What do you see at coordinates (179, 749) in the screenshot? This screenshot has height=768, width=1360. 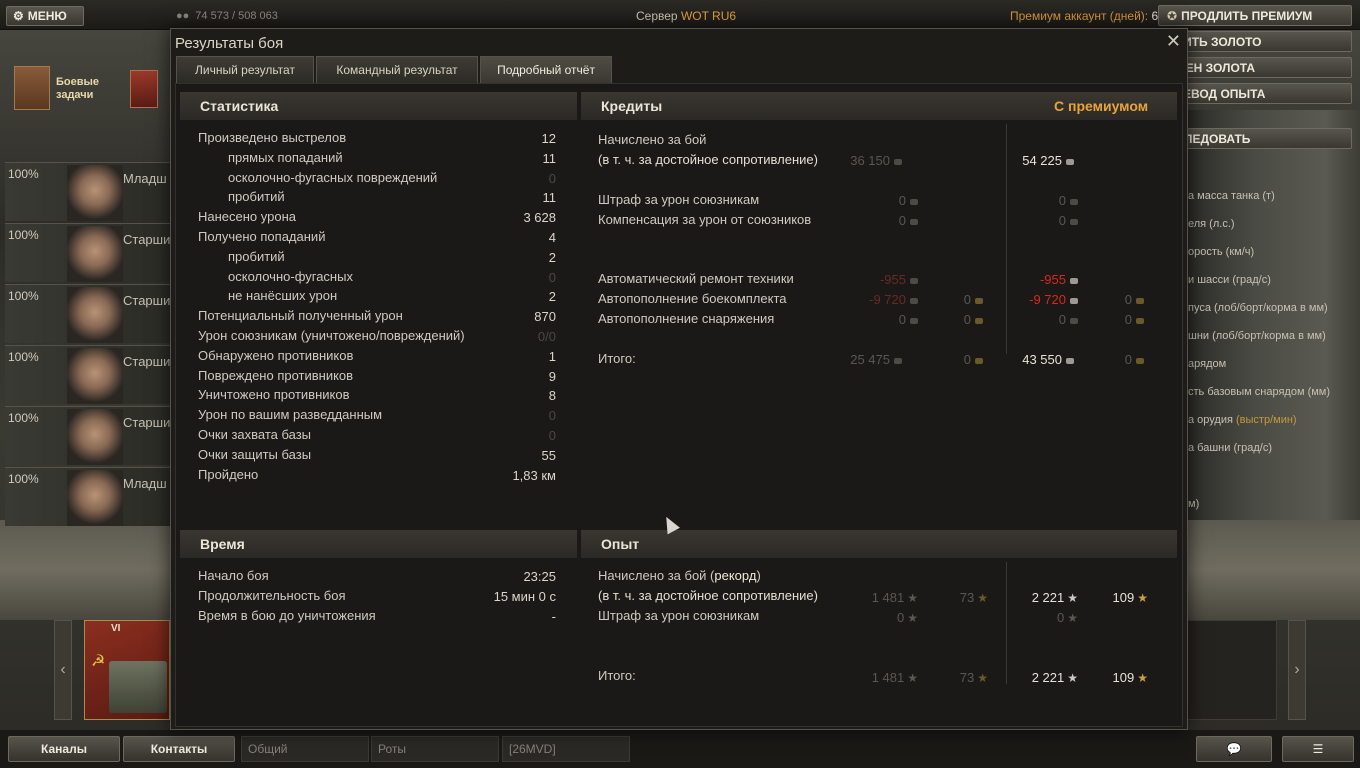 I see `contacts-button: Контакты` at bounding box center [179, 749].